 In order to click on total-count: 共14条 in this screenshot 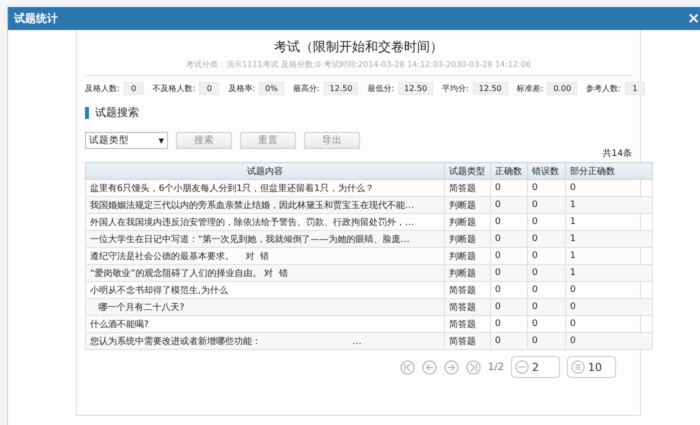, I will do `click(617, 154)`.